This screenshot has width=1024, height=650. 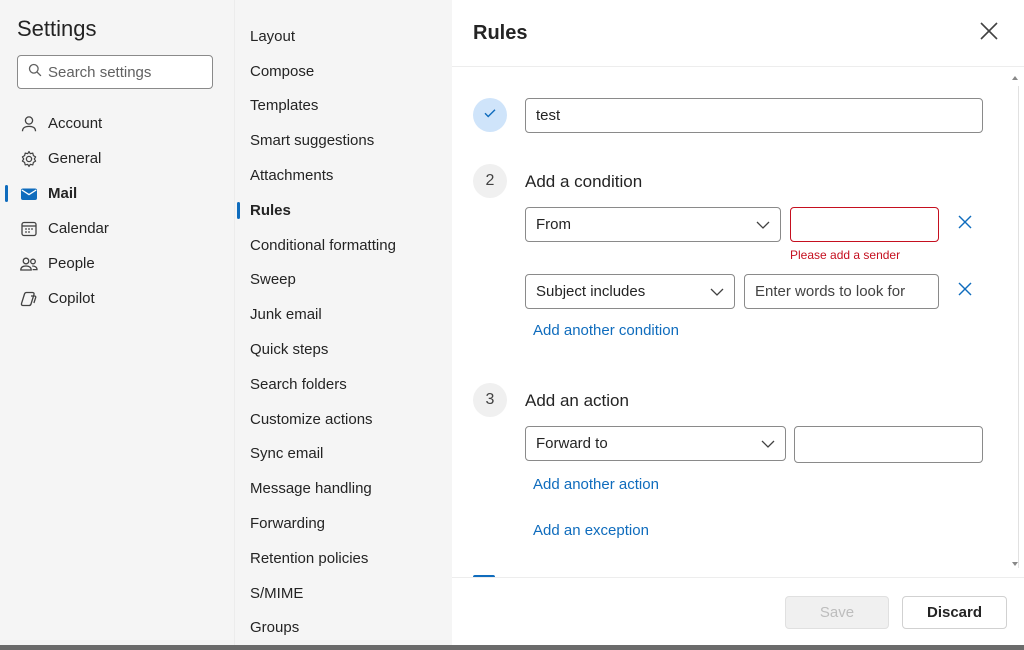 I want to click on add-another-condition-link: Add another condition, so click(x=606, y=330).